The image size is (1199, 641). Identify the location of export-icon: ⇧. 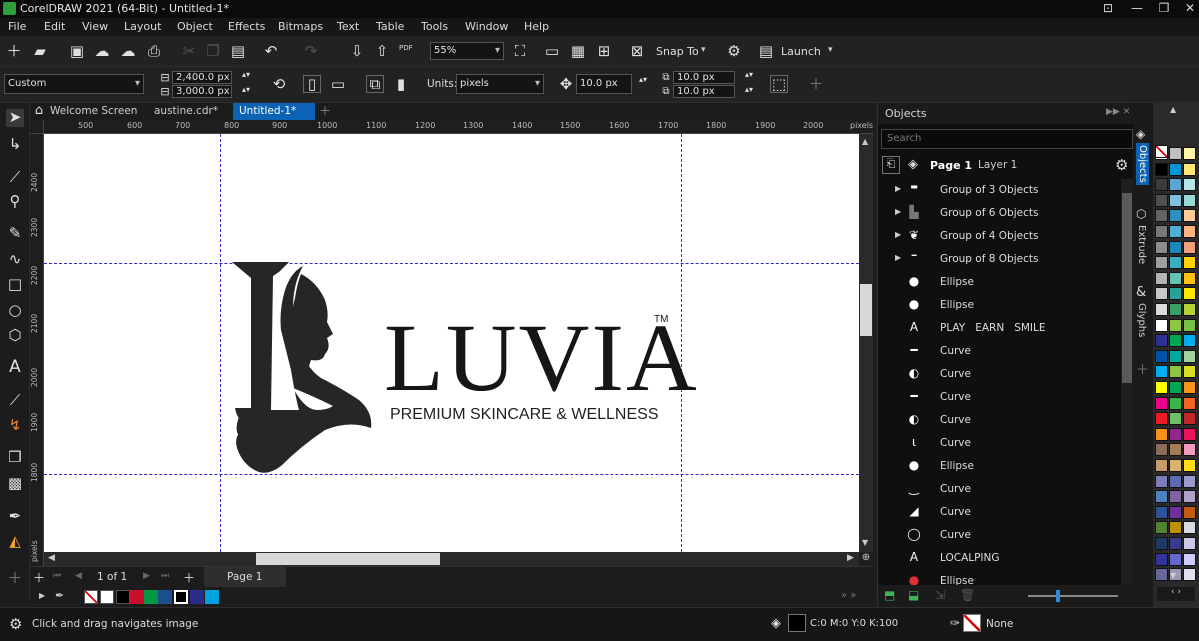
(382, 52).